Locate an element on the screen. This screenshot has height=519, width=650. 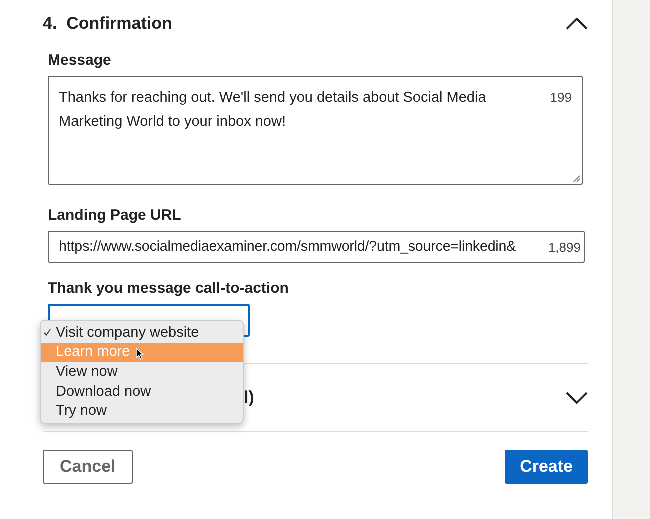
field-label: Message is located at coordinates (80, 60).